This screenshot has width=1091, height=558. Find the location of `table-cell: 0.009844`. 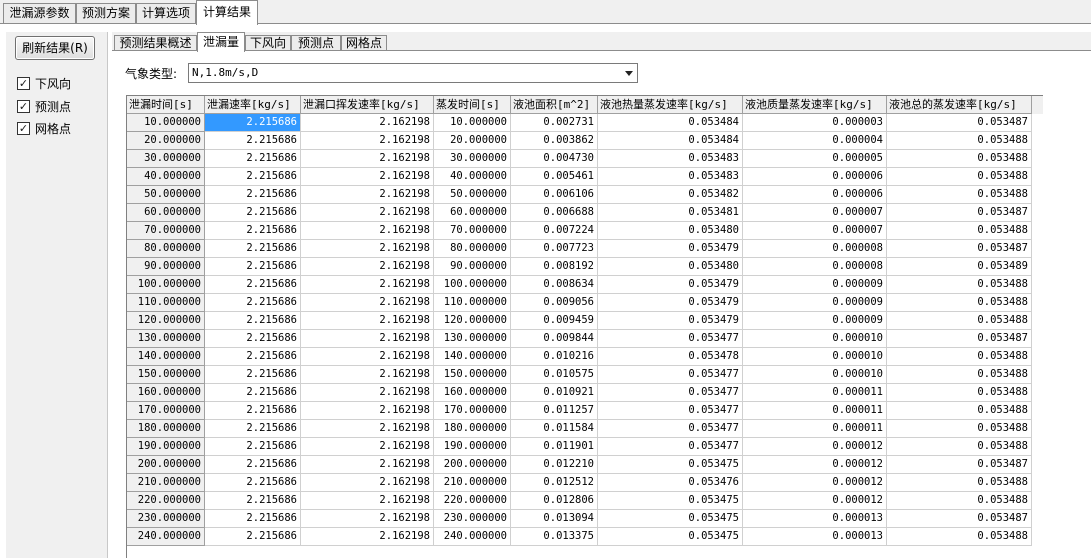

table-cell: 0.009844 is located at coordinates (554, 339).